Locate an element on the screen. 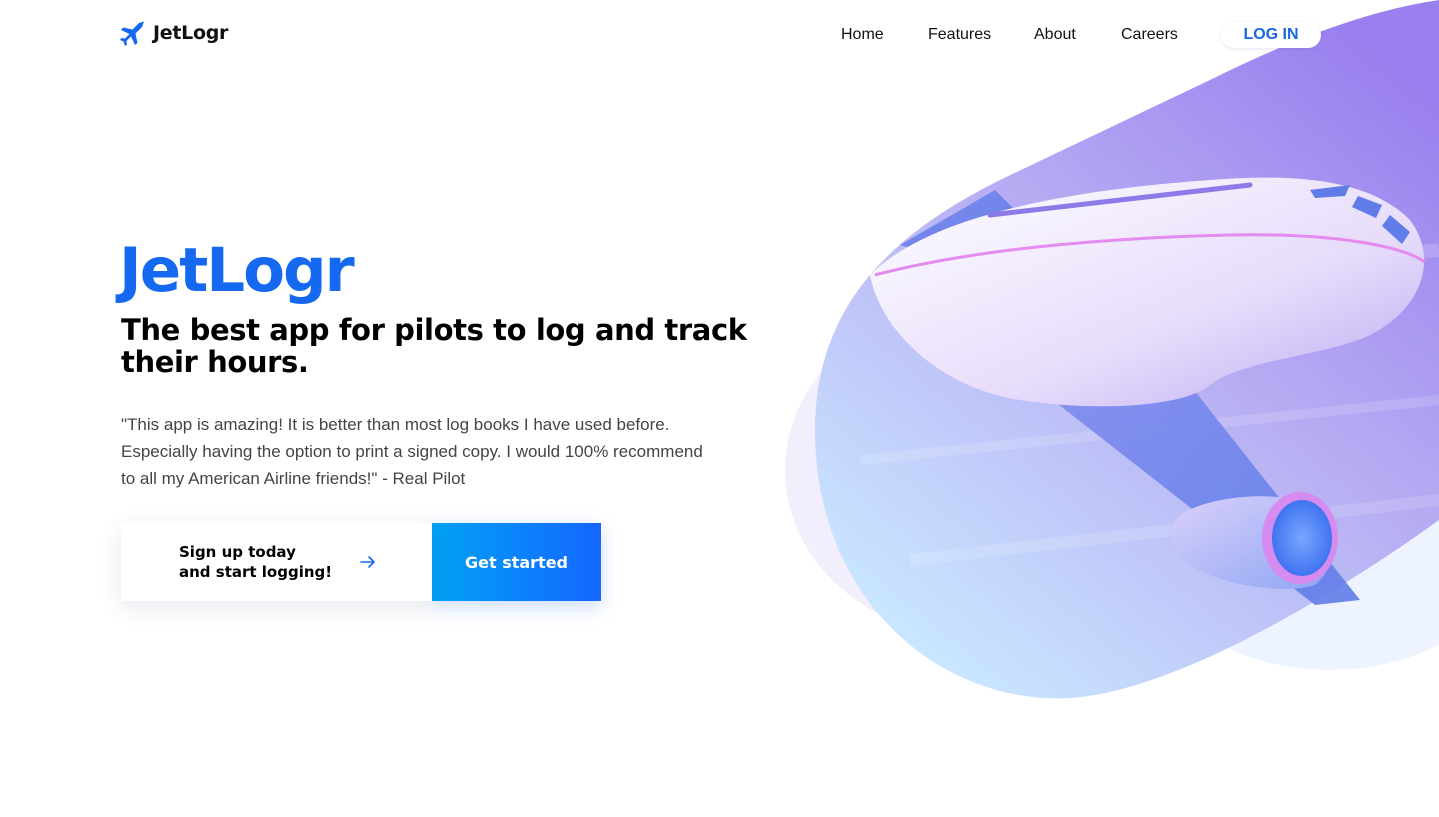  signup-line-2: and start logging! is located at coordinates (256, 572).